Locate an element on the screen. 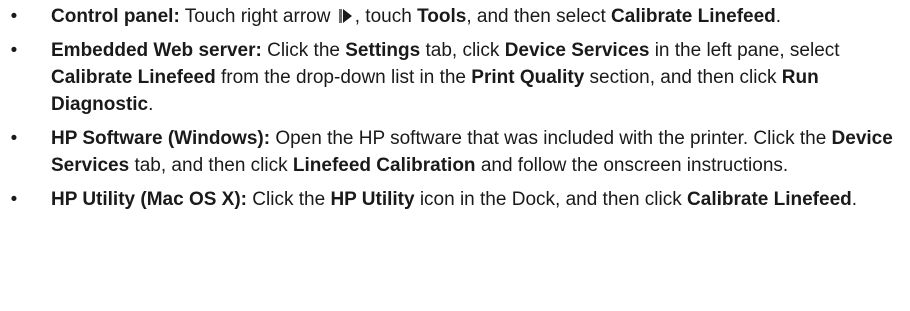  ui-term: Linefeed Calibration is located at coordinates (384, 165).